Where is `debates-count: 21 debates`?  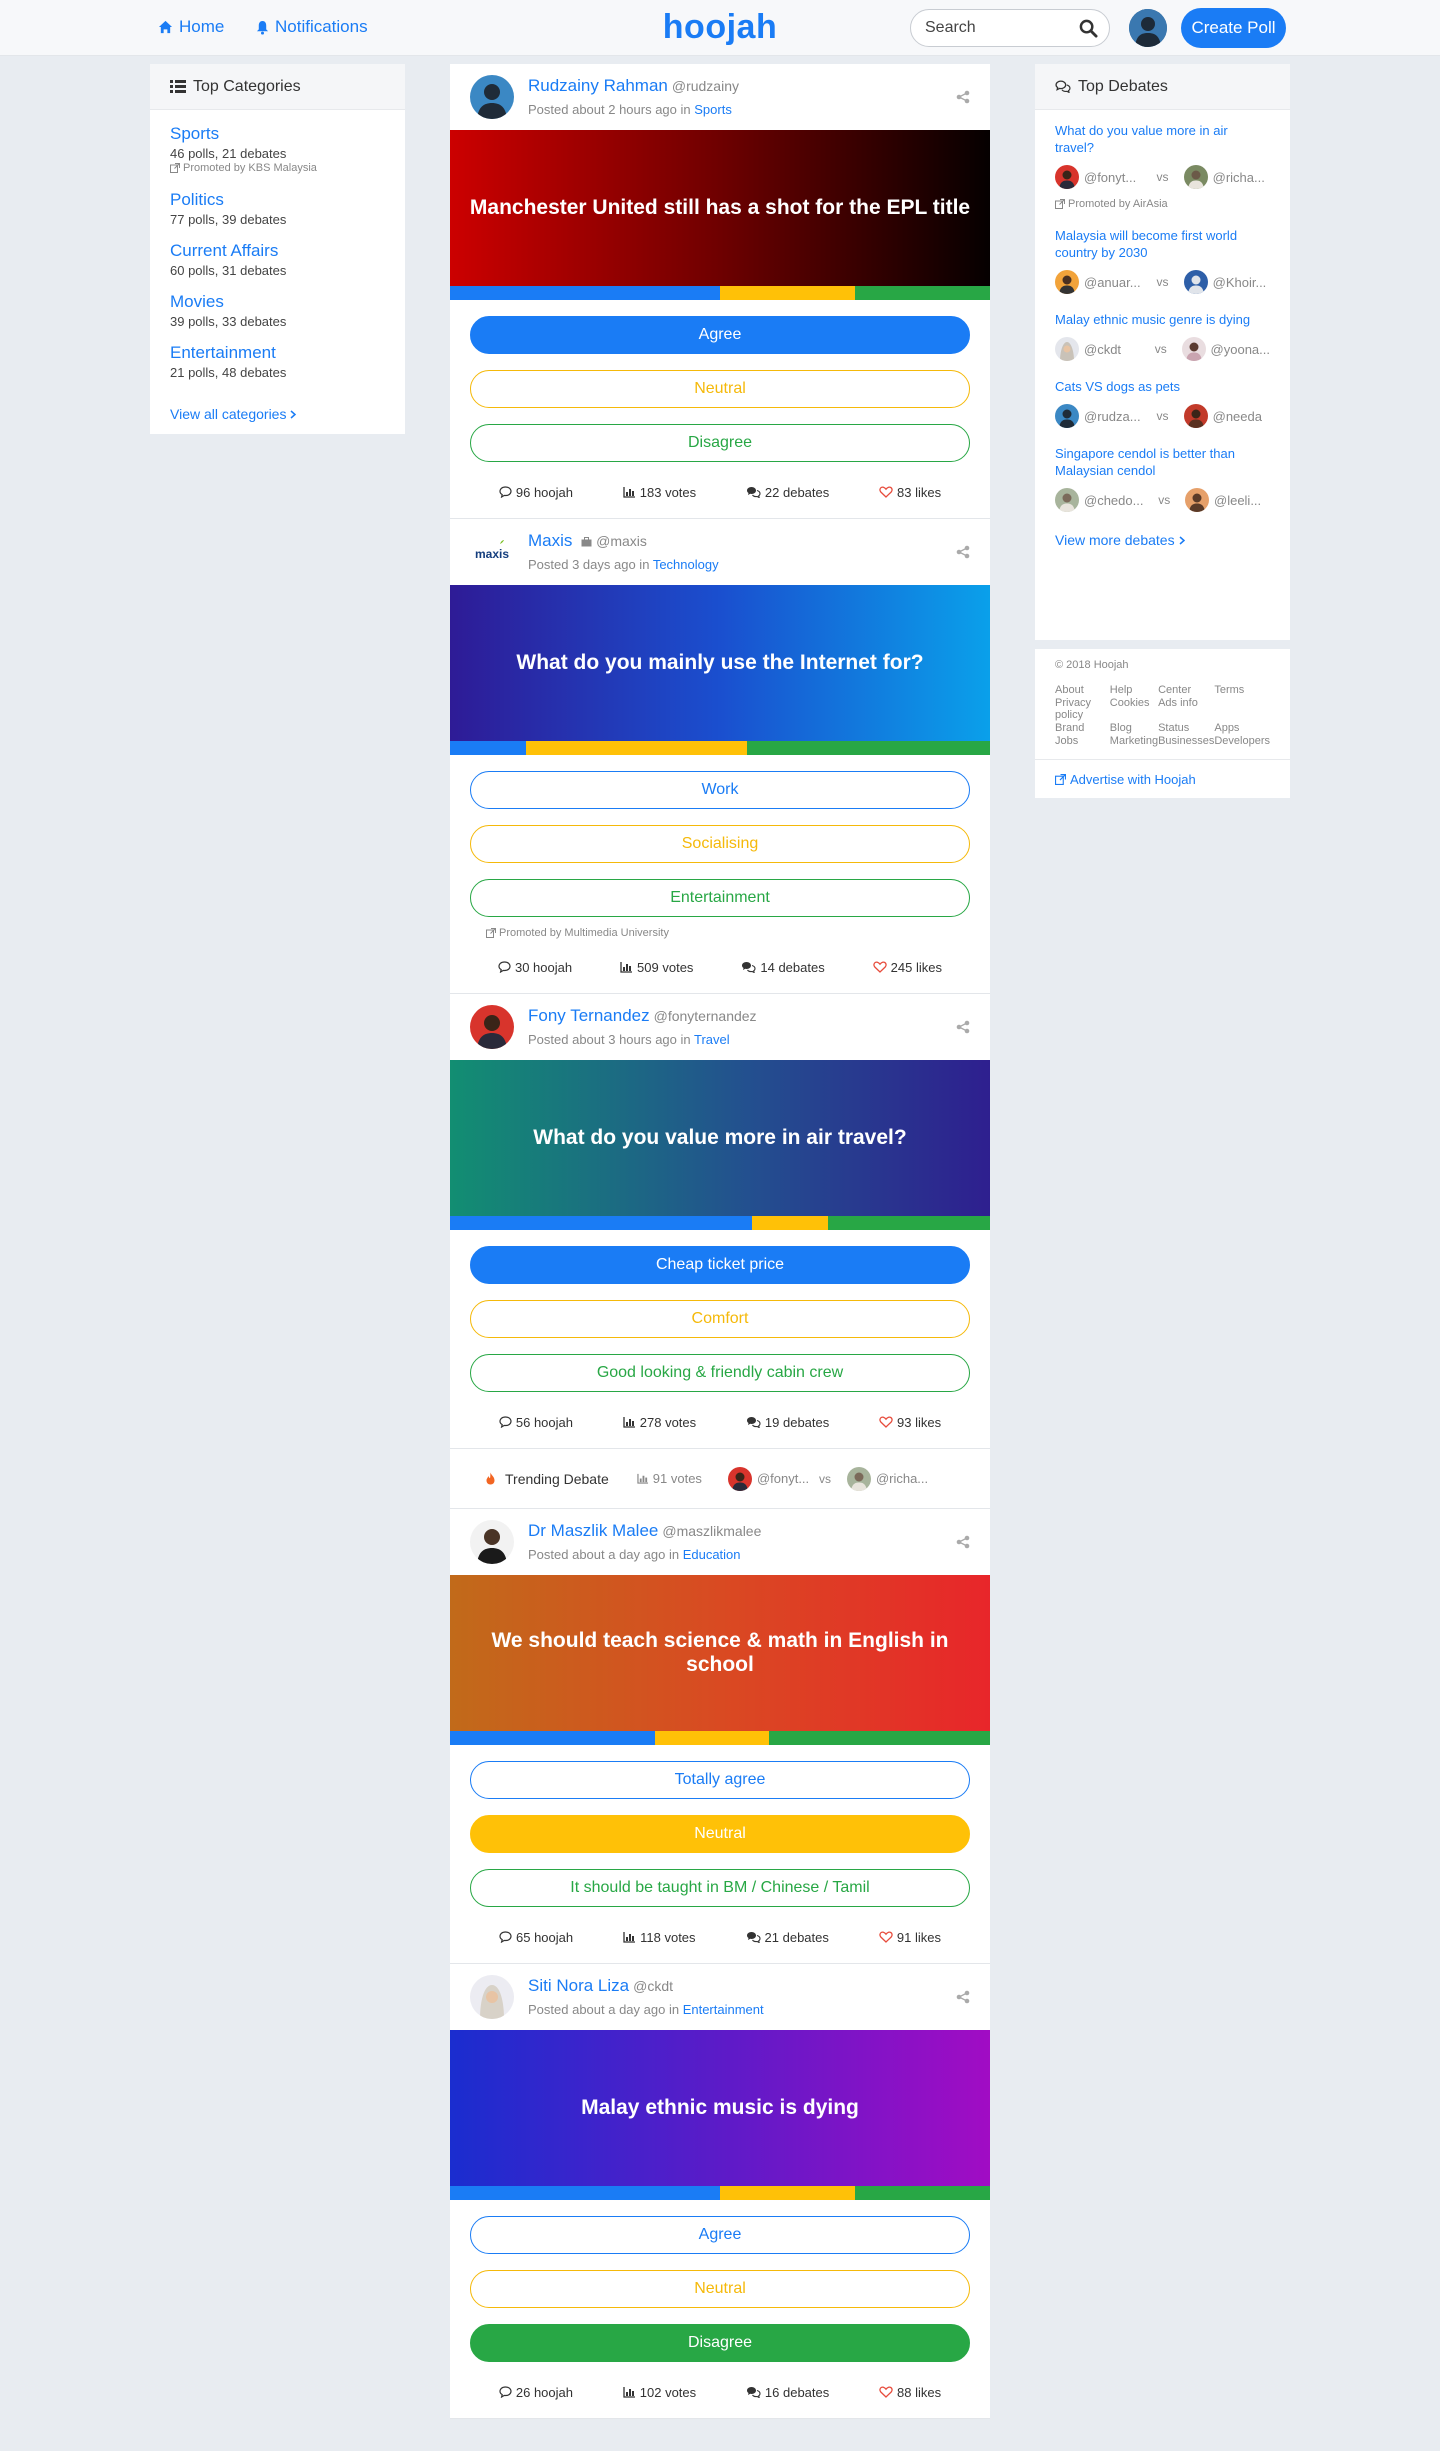
debates-count: 21 debates is located at coordinates (787, 1937).